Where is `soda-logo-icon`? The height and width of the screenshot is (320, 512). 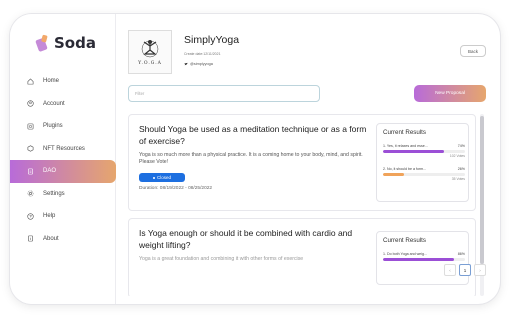 soda-logo-icon is located at coordinates (43, 43).